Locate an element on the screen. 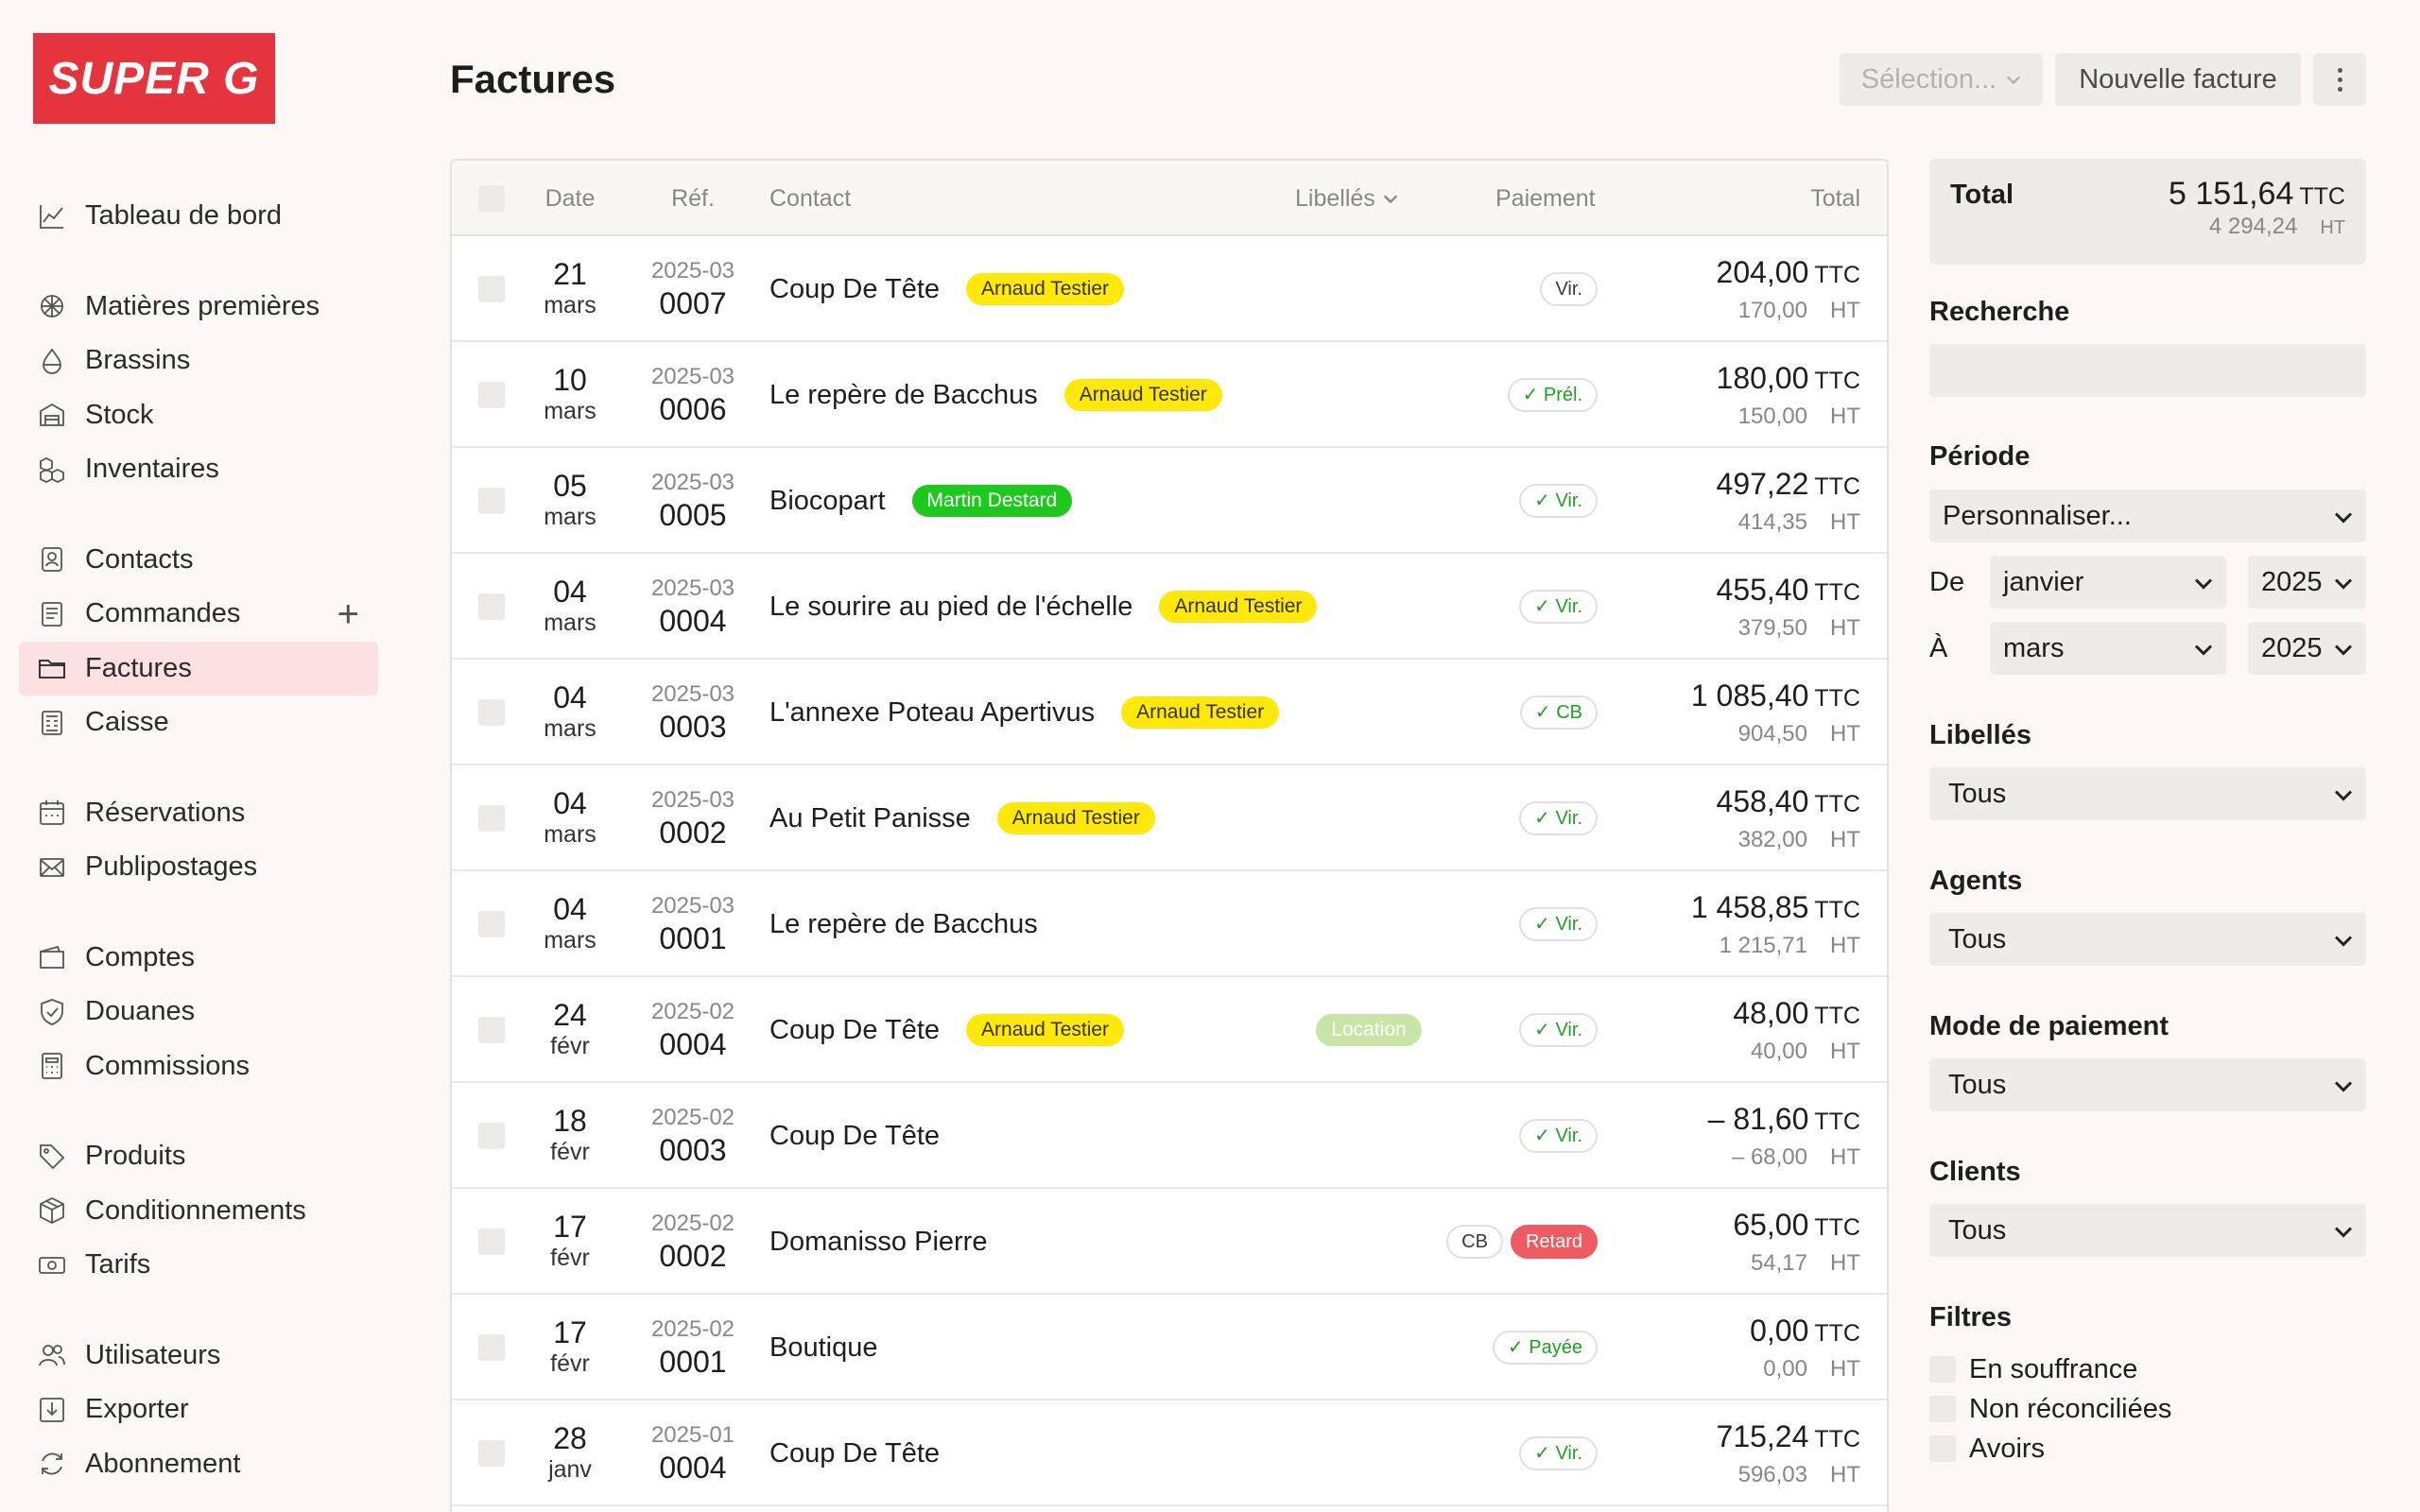 The width and height of the screenshot is (2420, 1512). contact-name: L'annexe Poteau Apertivus is located at coordinates (932, 713).